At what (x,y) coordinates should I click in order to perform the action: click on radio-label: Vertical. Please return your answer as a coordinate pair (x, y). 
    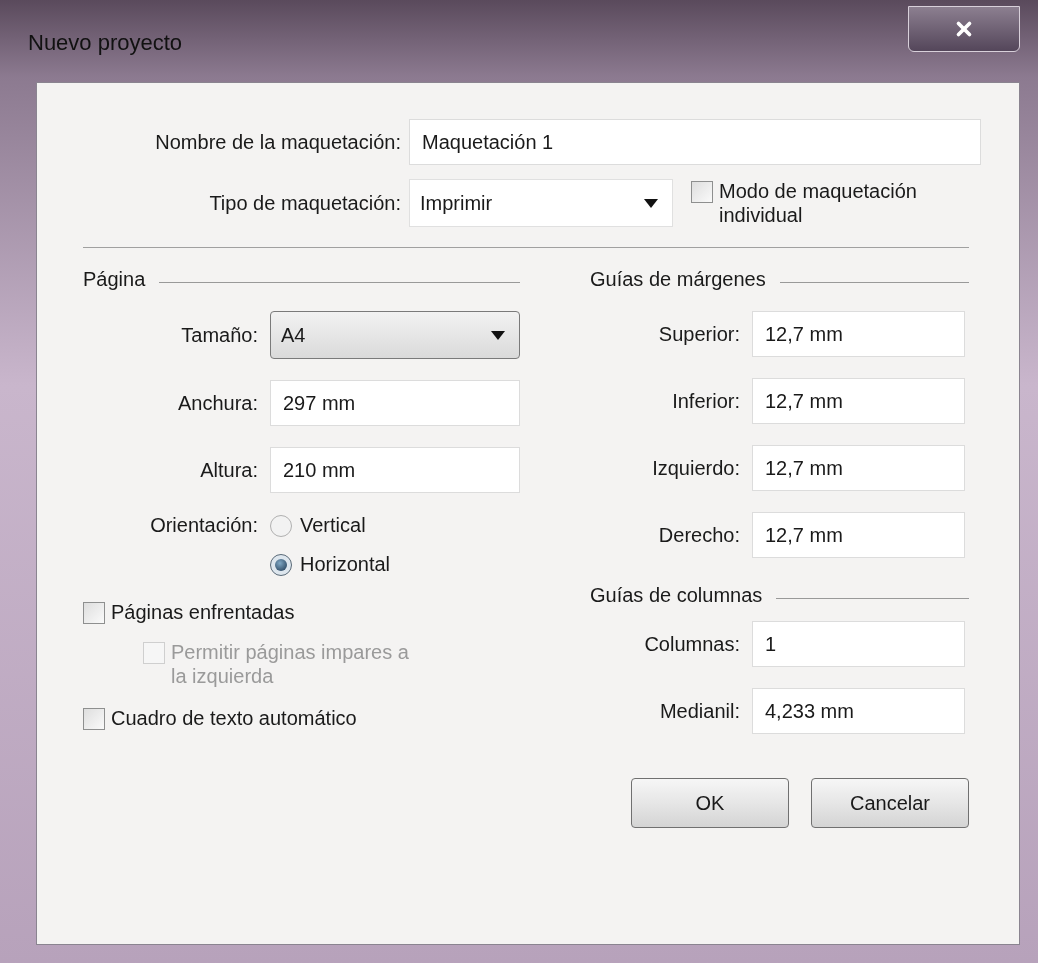
    Looking at the image, I should click on (333, 525).